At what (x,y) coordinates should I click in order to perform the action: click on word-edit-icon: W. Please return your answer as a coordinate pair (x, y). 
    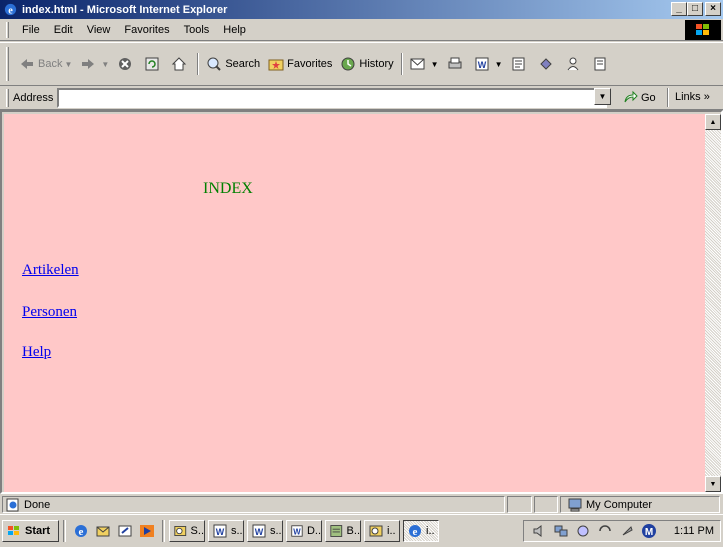
    Looking at the image, I should click on (482, 64).